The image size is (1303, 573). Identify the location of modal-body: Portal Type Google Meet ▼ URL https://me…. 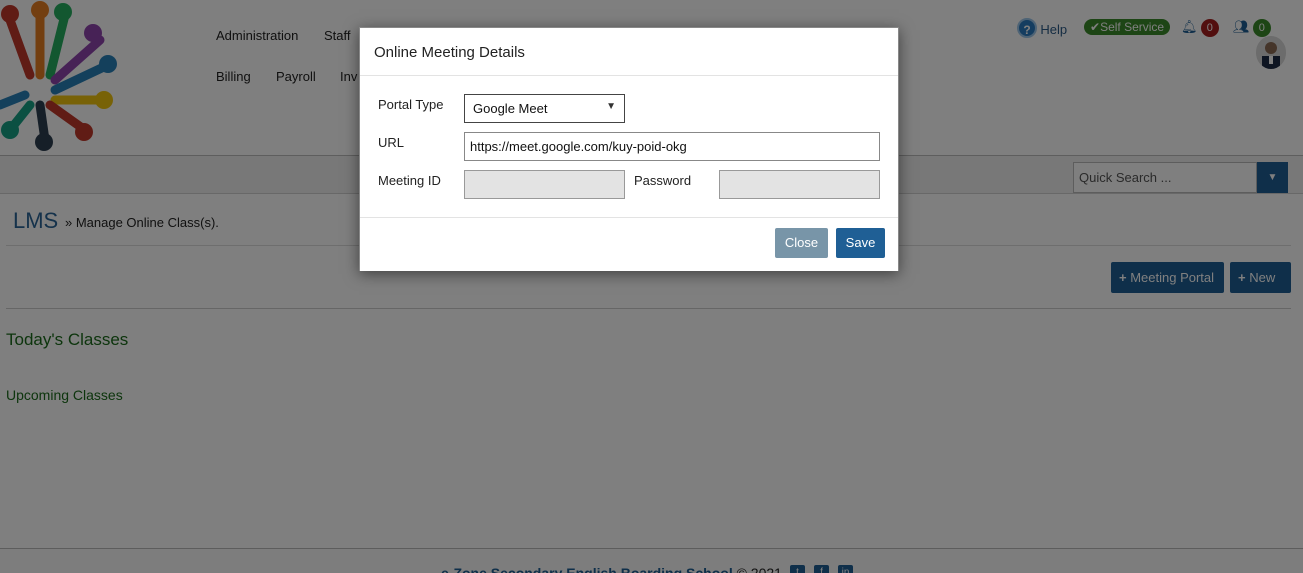
(629, 146).